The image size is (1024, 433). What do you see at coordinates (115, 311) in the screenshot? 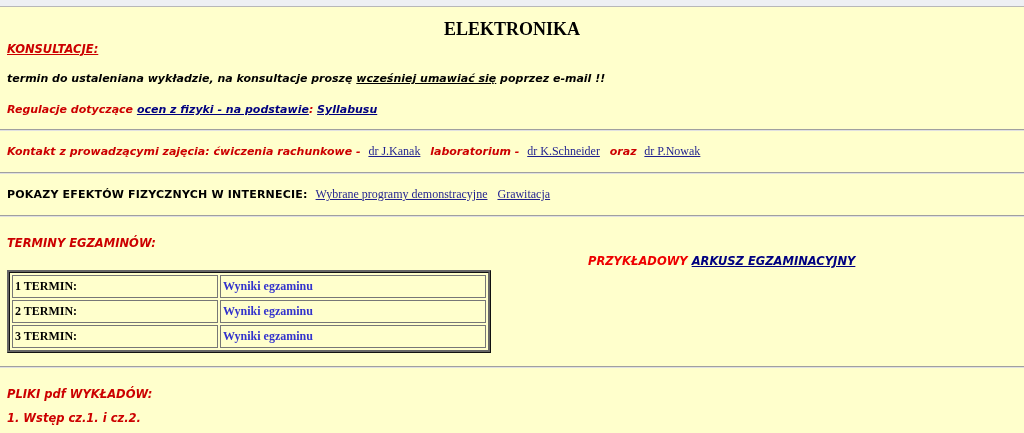
I see `table-cell: 2 TERMIN:` at bounding box center [115, 311].